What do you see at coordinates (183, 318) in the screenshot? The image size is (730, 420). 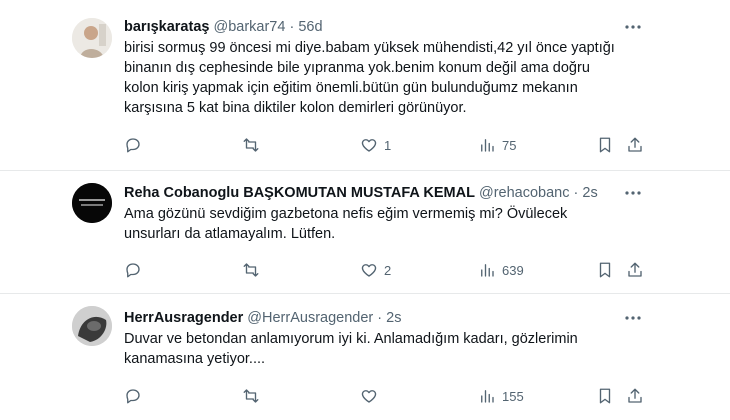 I see `author-name: HerrAusragender` at bounding box center [183, 318].